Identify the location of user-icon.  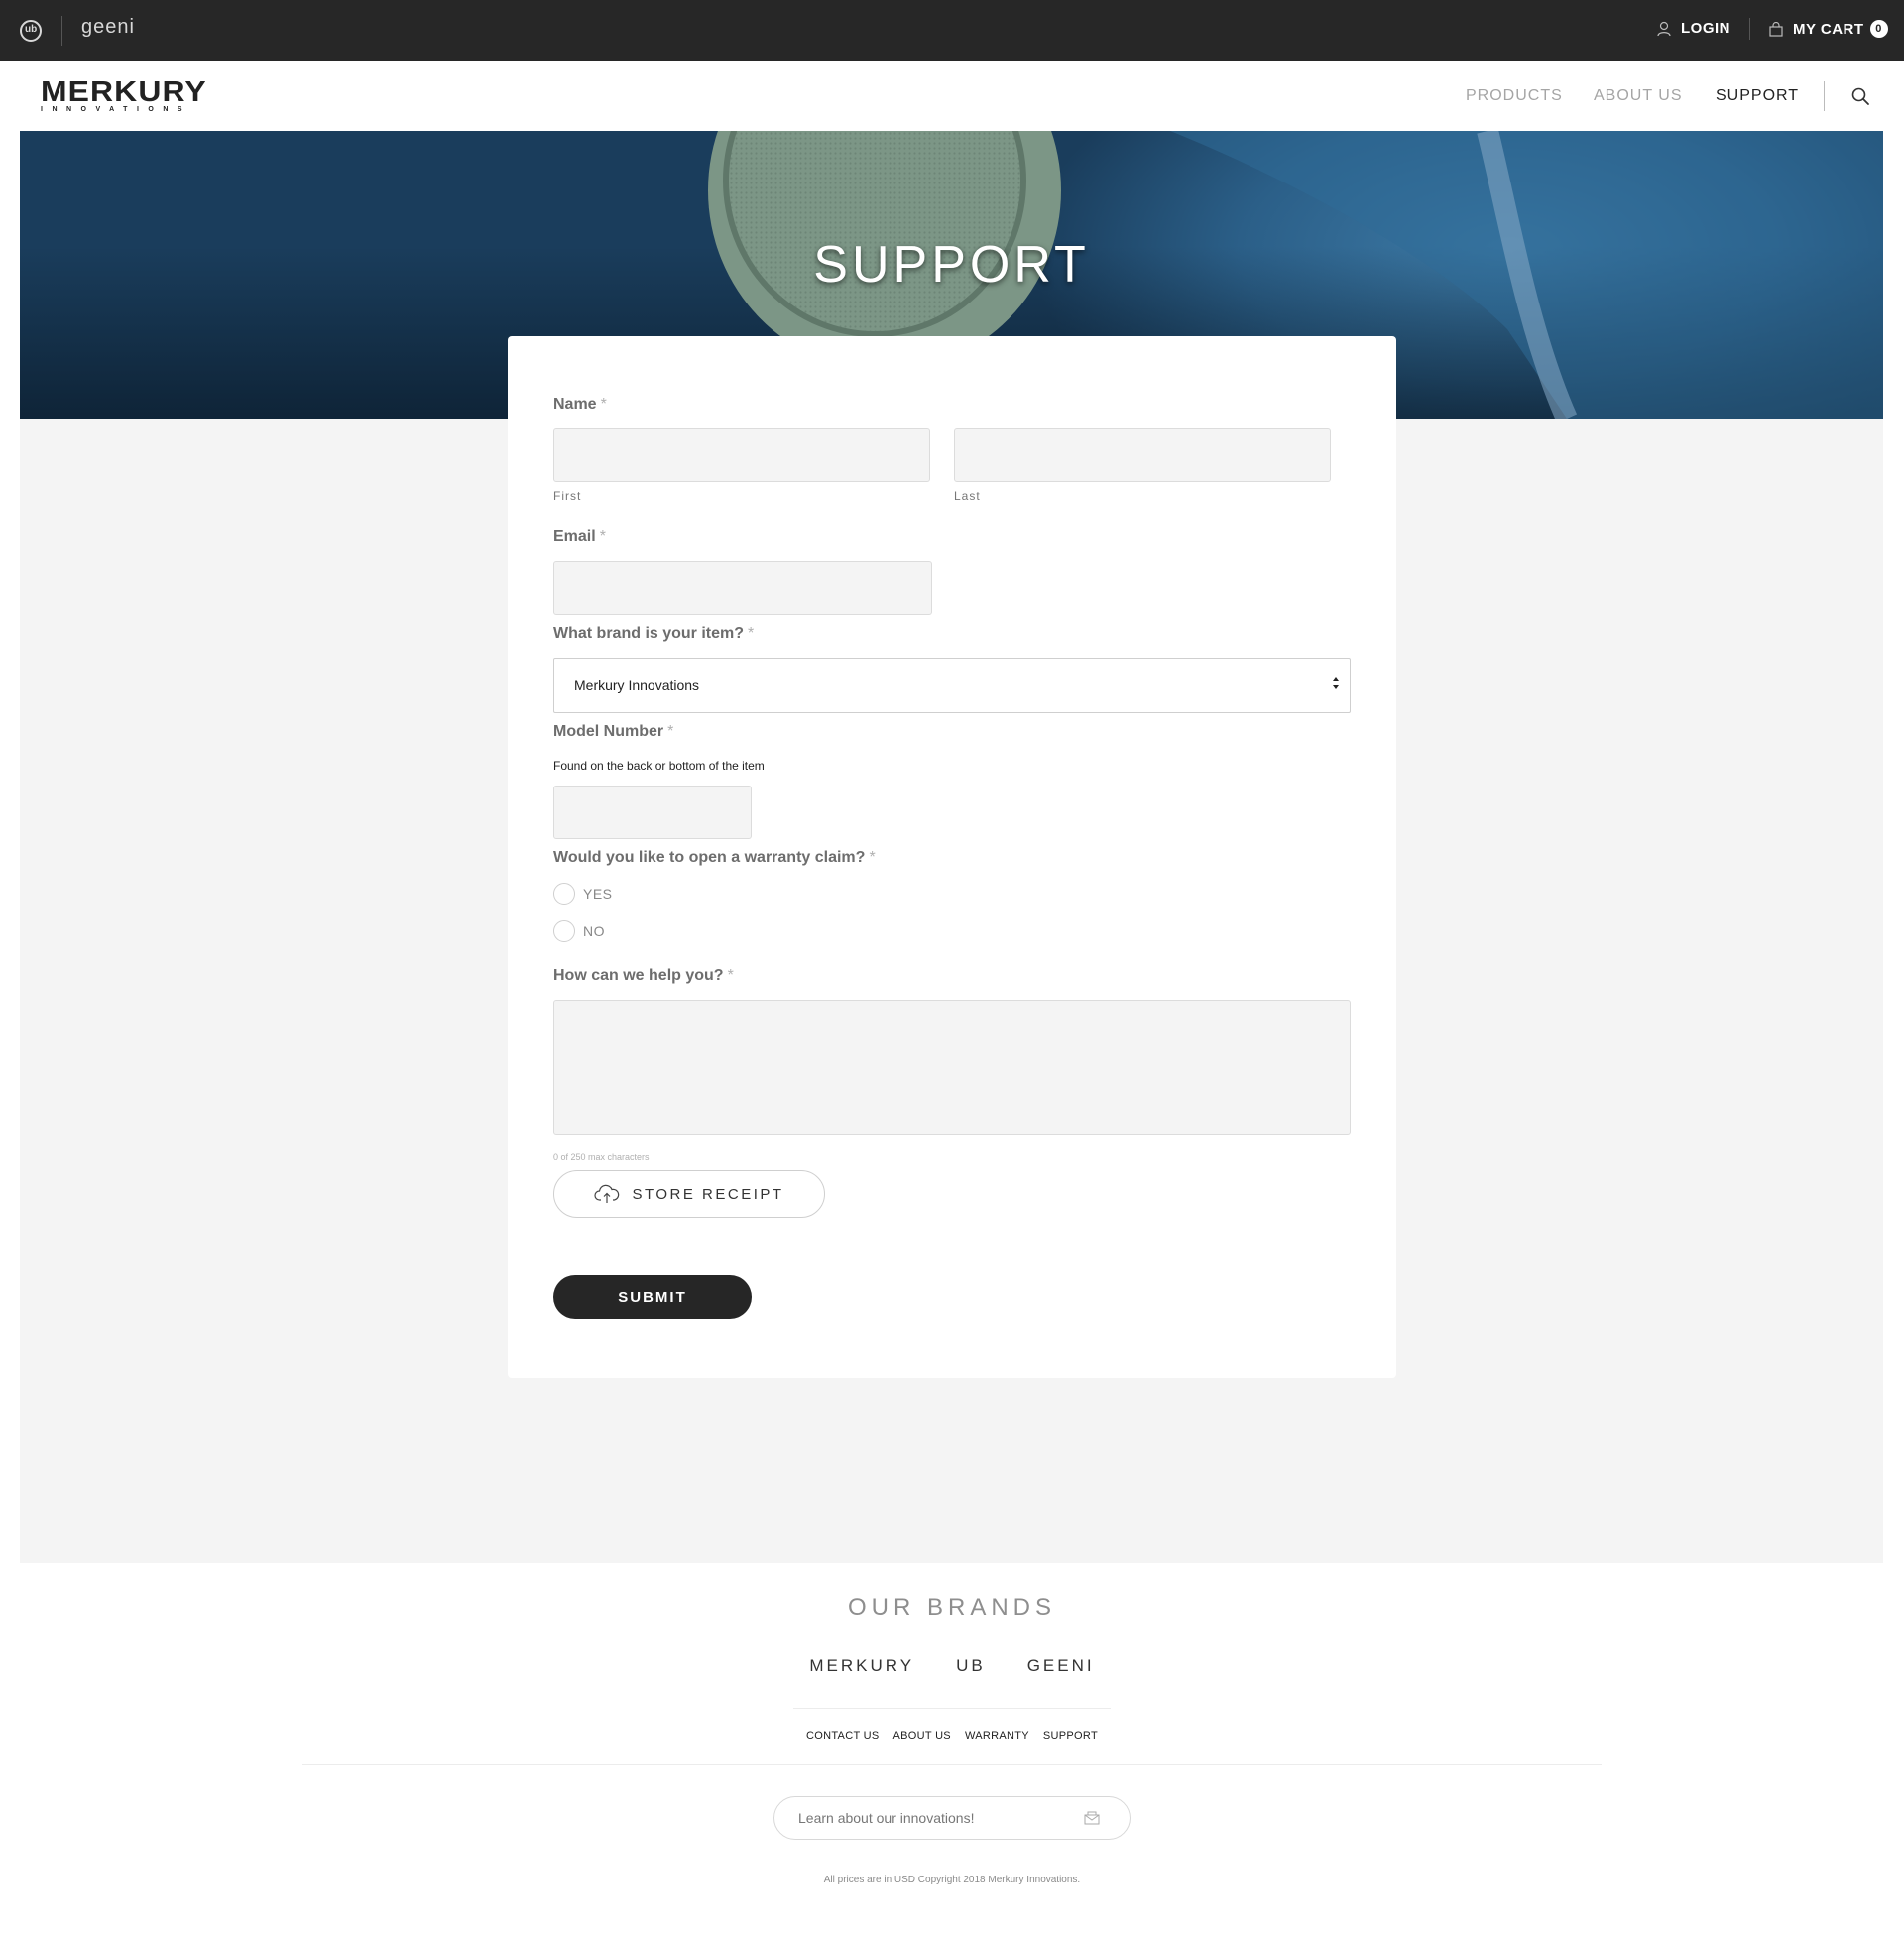
(1664, 28).